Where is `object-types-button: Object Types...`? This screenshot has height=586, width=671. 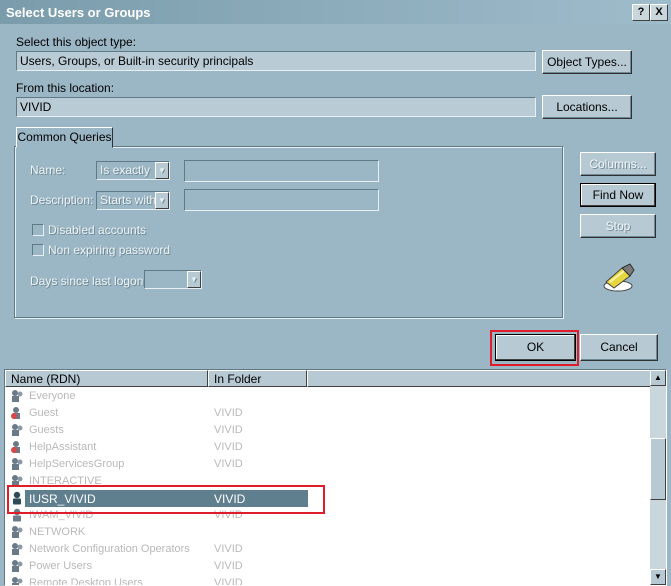
object-types-button: Object Types... is located at coordinates (587, 62).